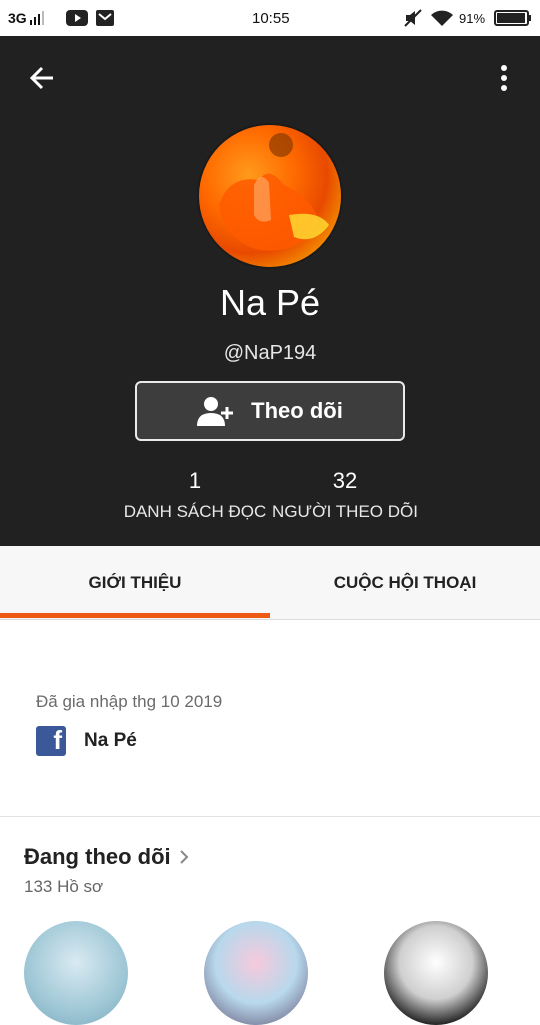  What do you see at coordinates (442, 18) in the screenshot?
I see `wifi-icon` at bounding box center [442, 18].